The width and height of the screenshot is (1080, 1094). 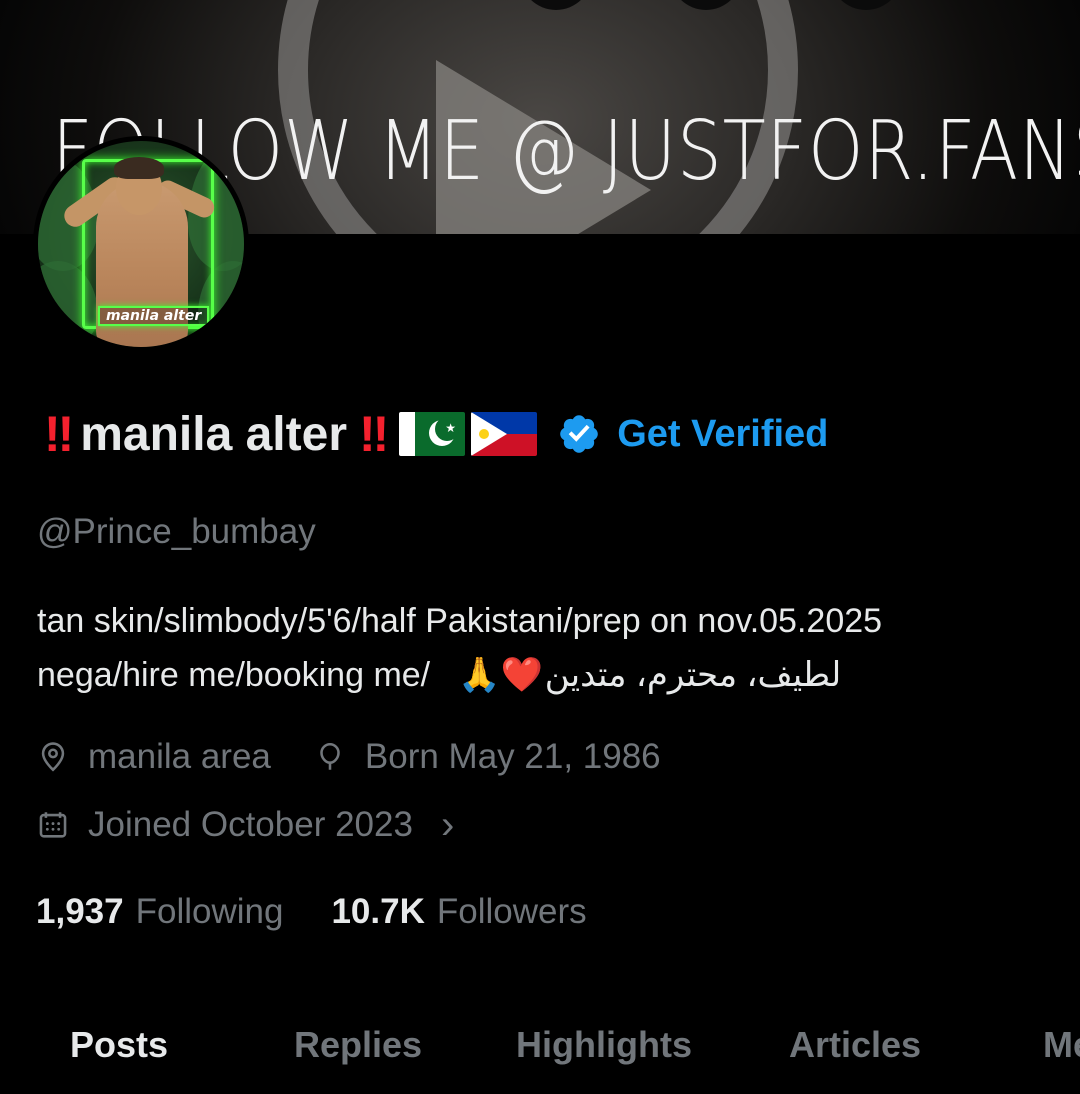 I want to click on tab-articles: Articles, so click(x=855, y=1045).